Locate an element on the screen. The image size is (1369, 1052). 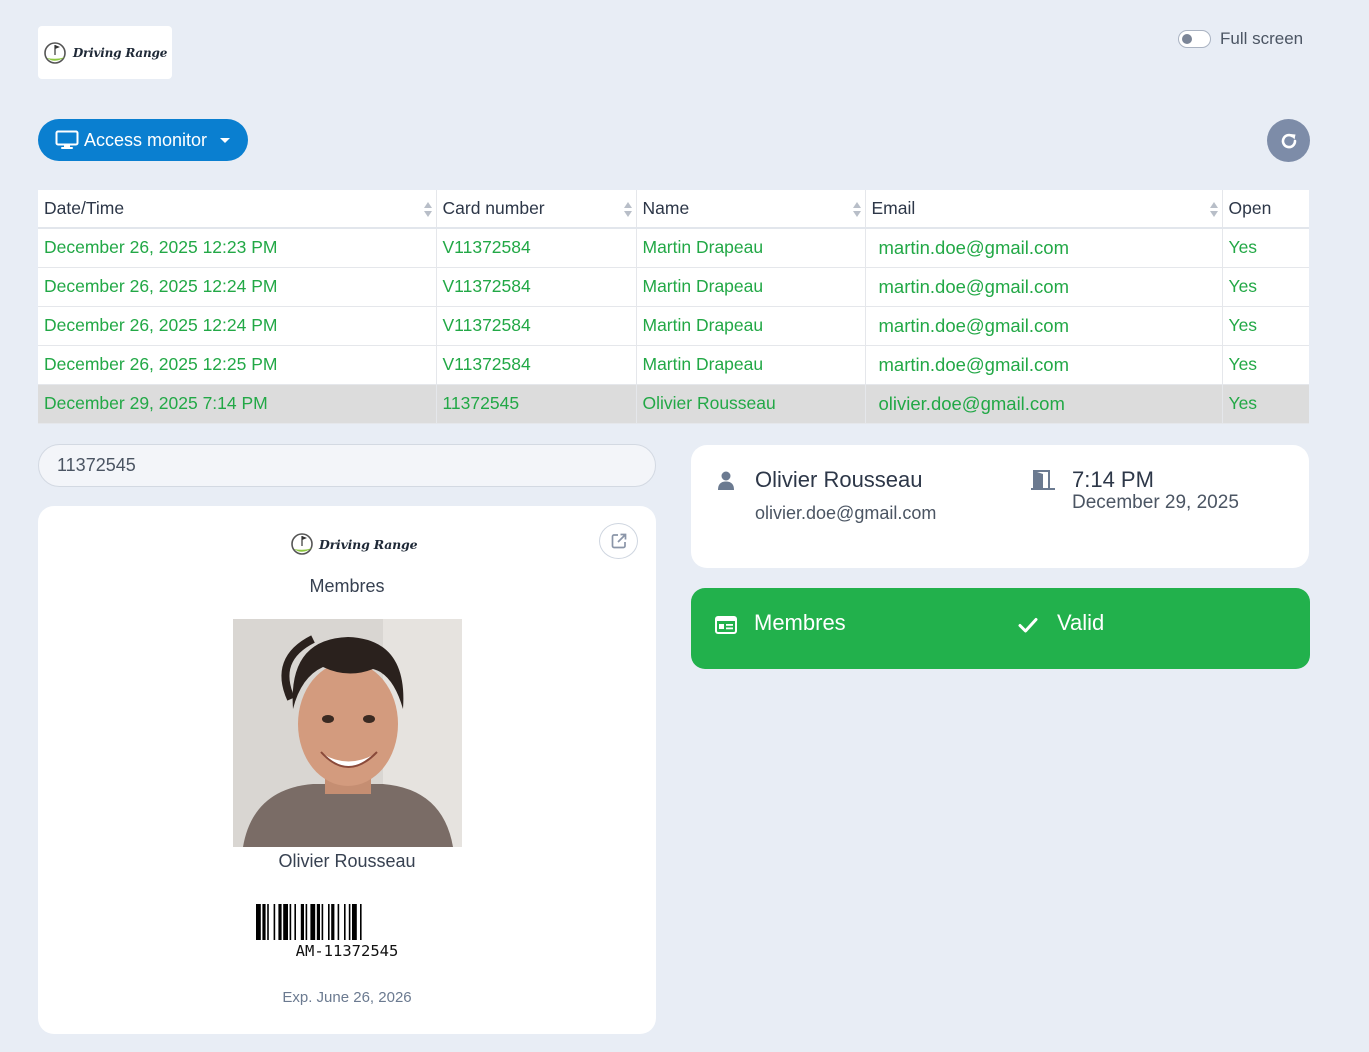
logo-text: Driving Range is located at coordinates (120, 52).